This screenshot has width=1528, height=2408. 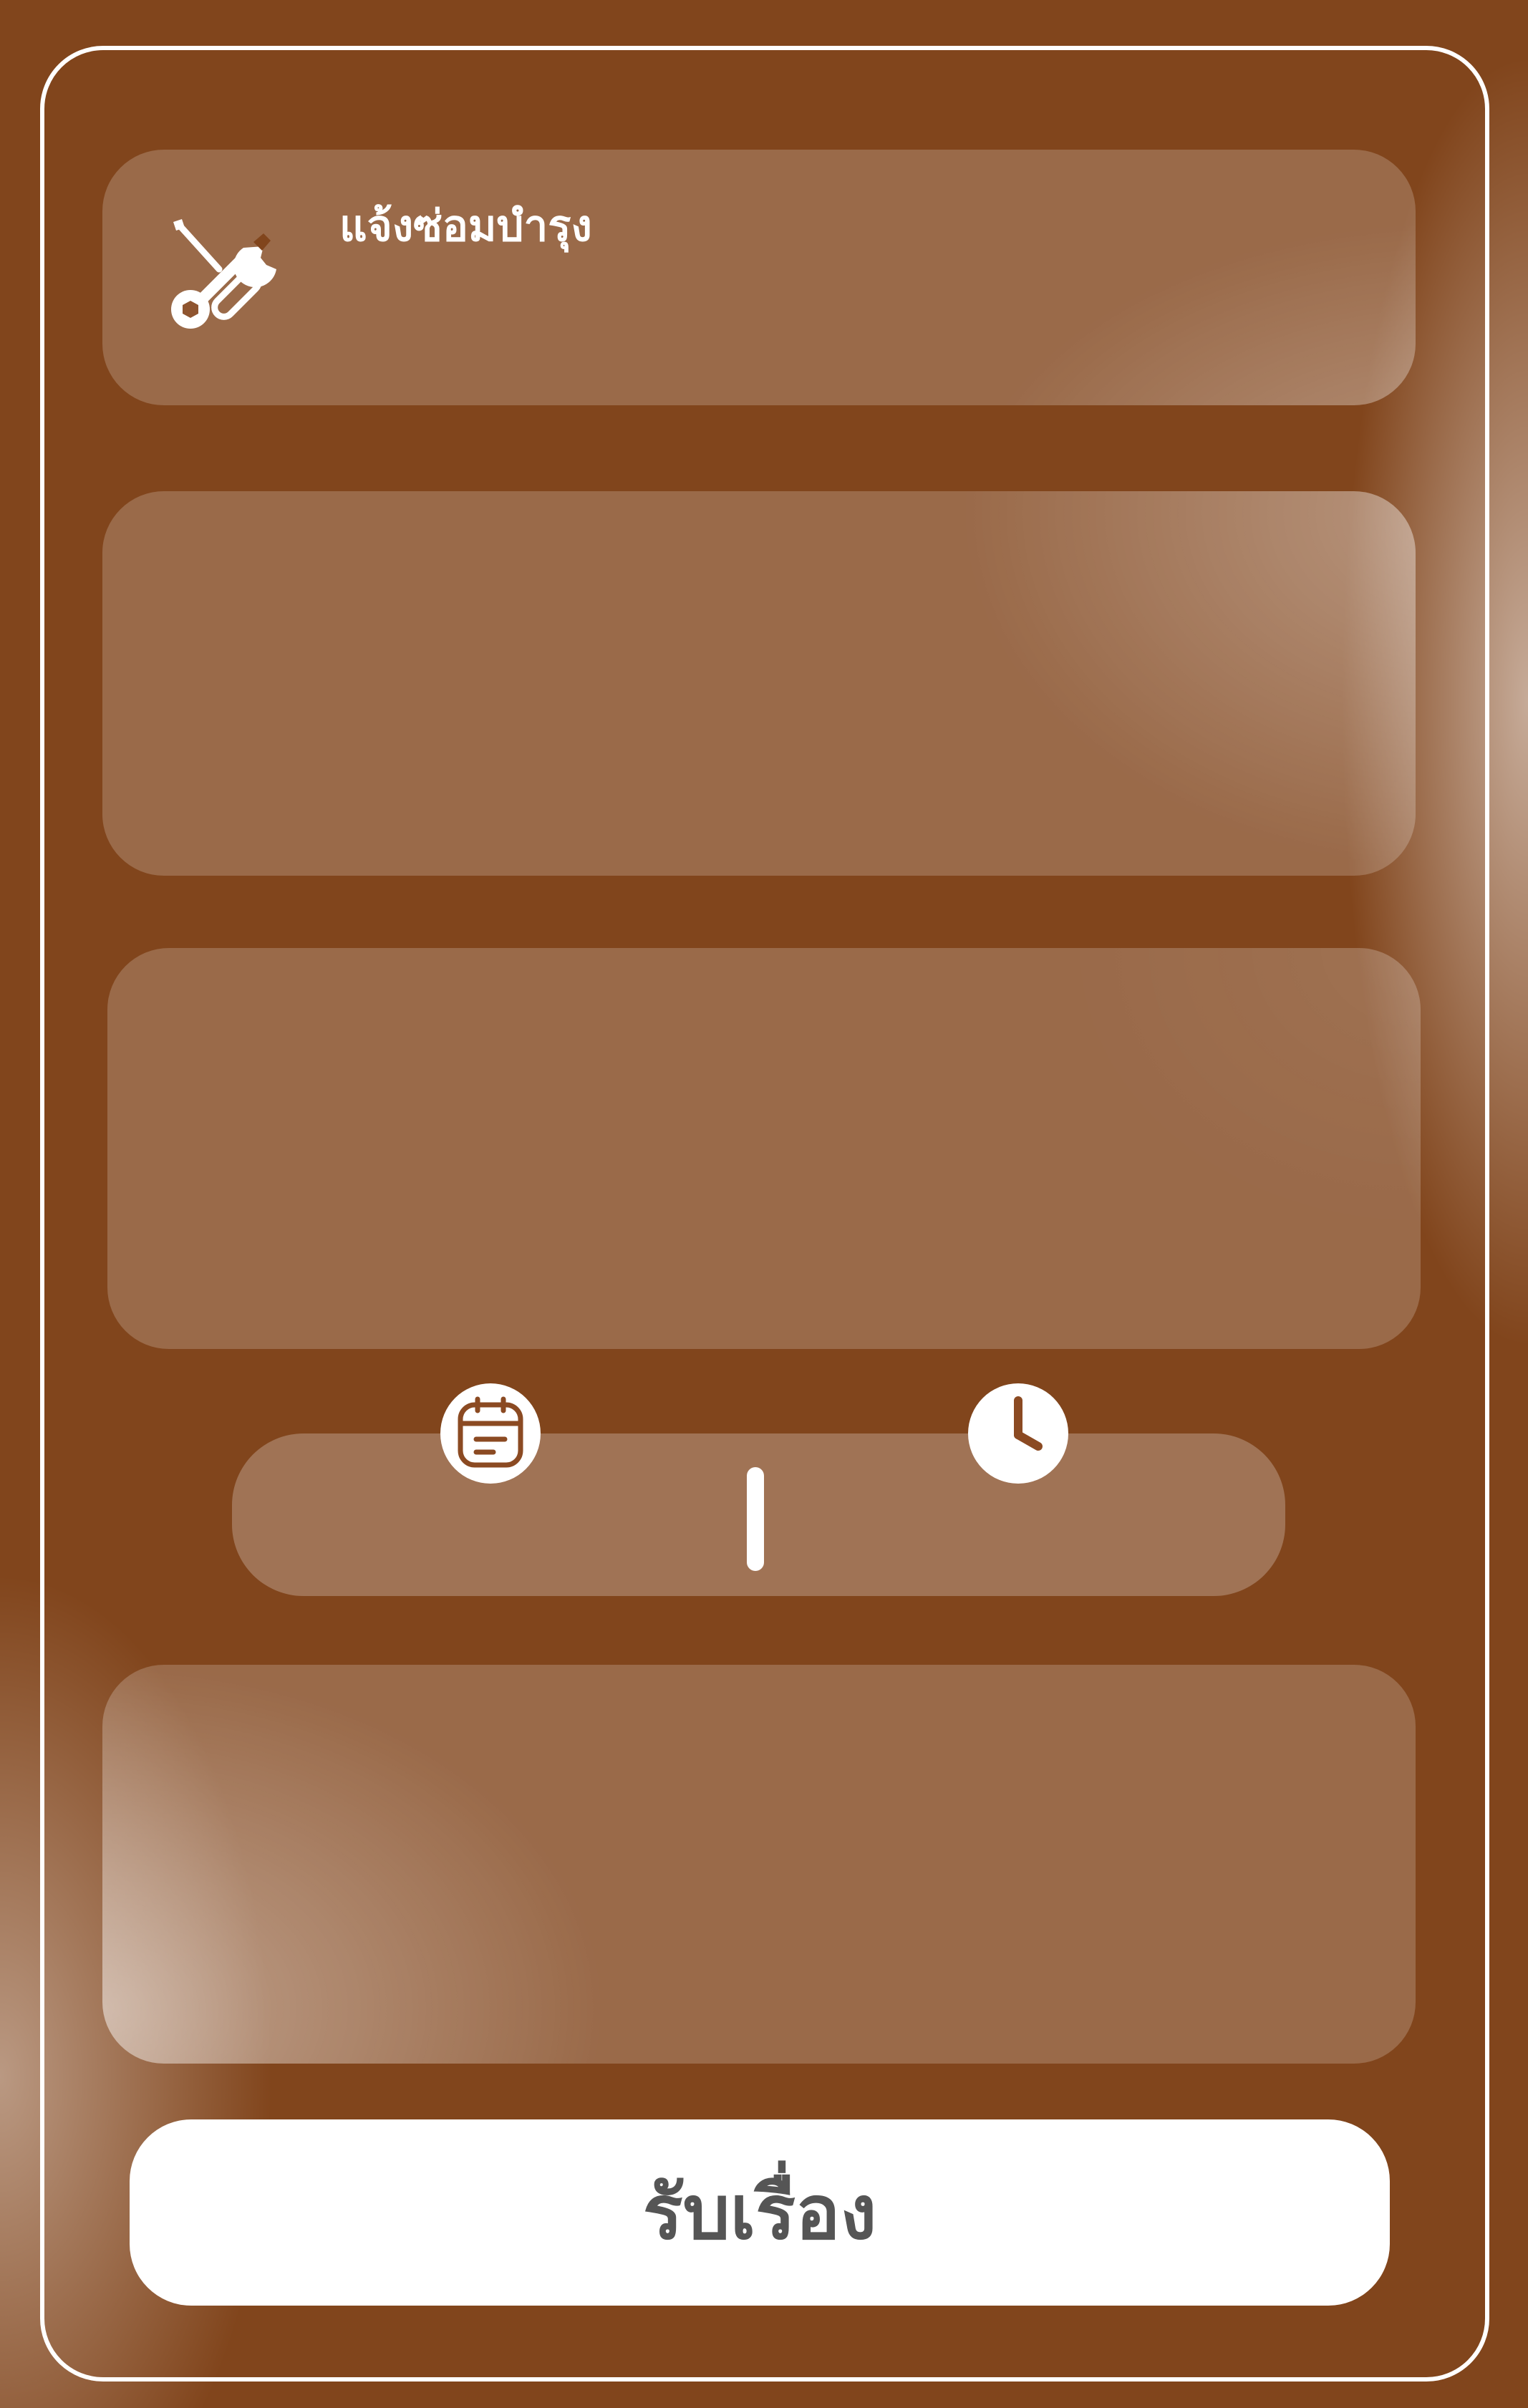 I want to click on header-card, so click(x=759, y=277).